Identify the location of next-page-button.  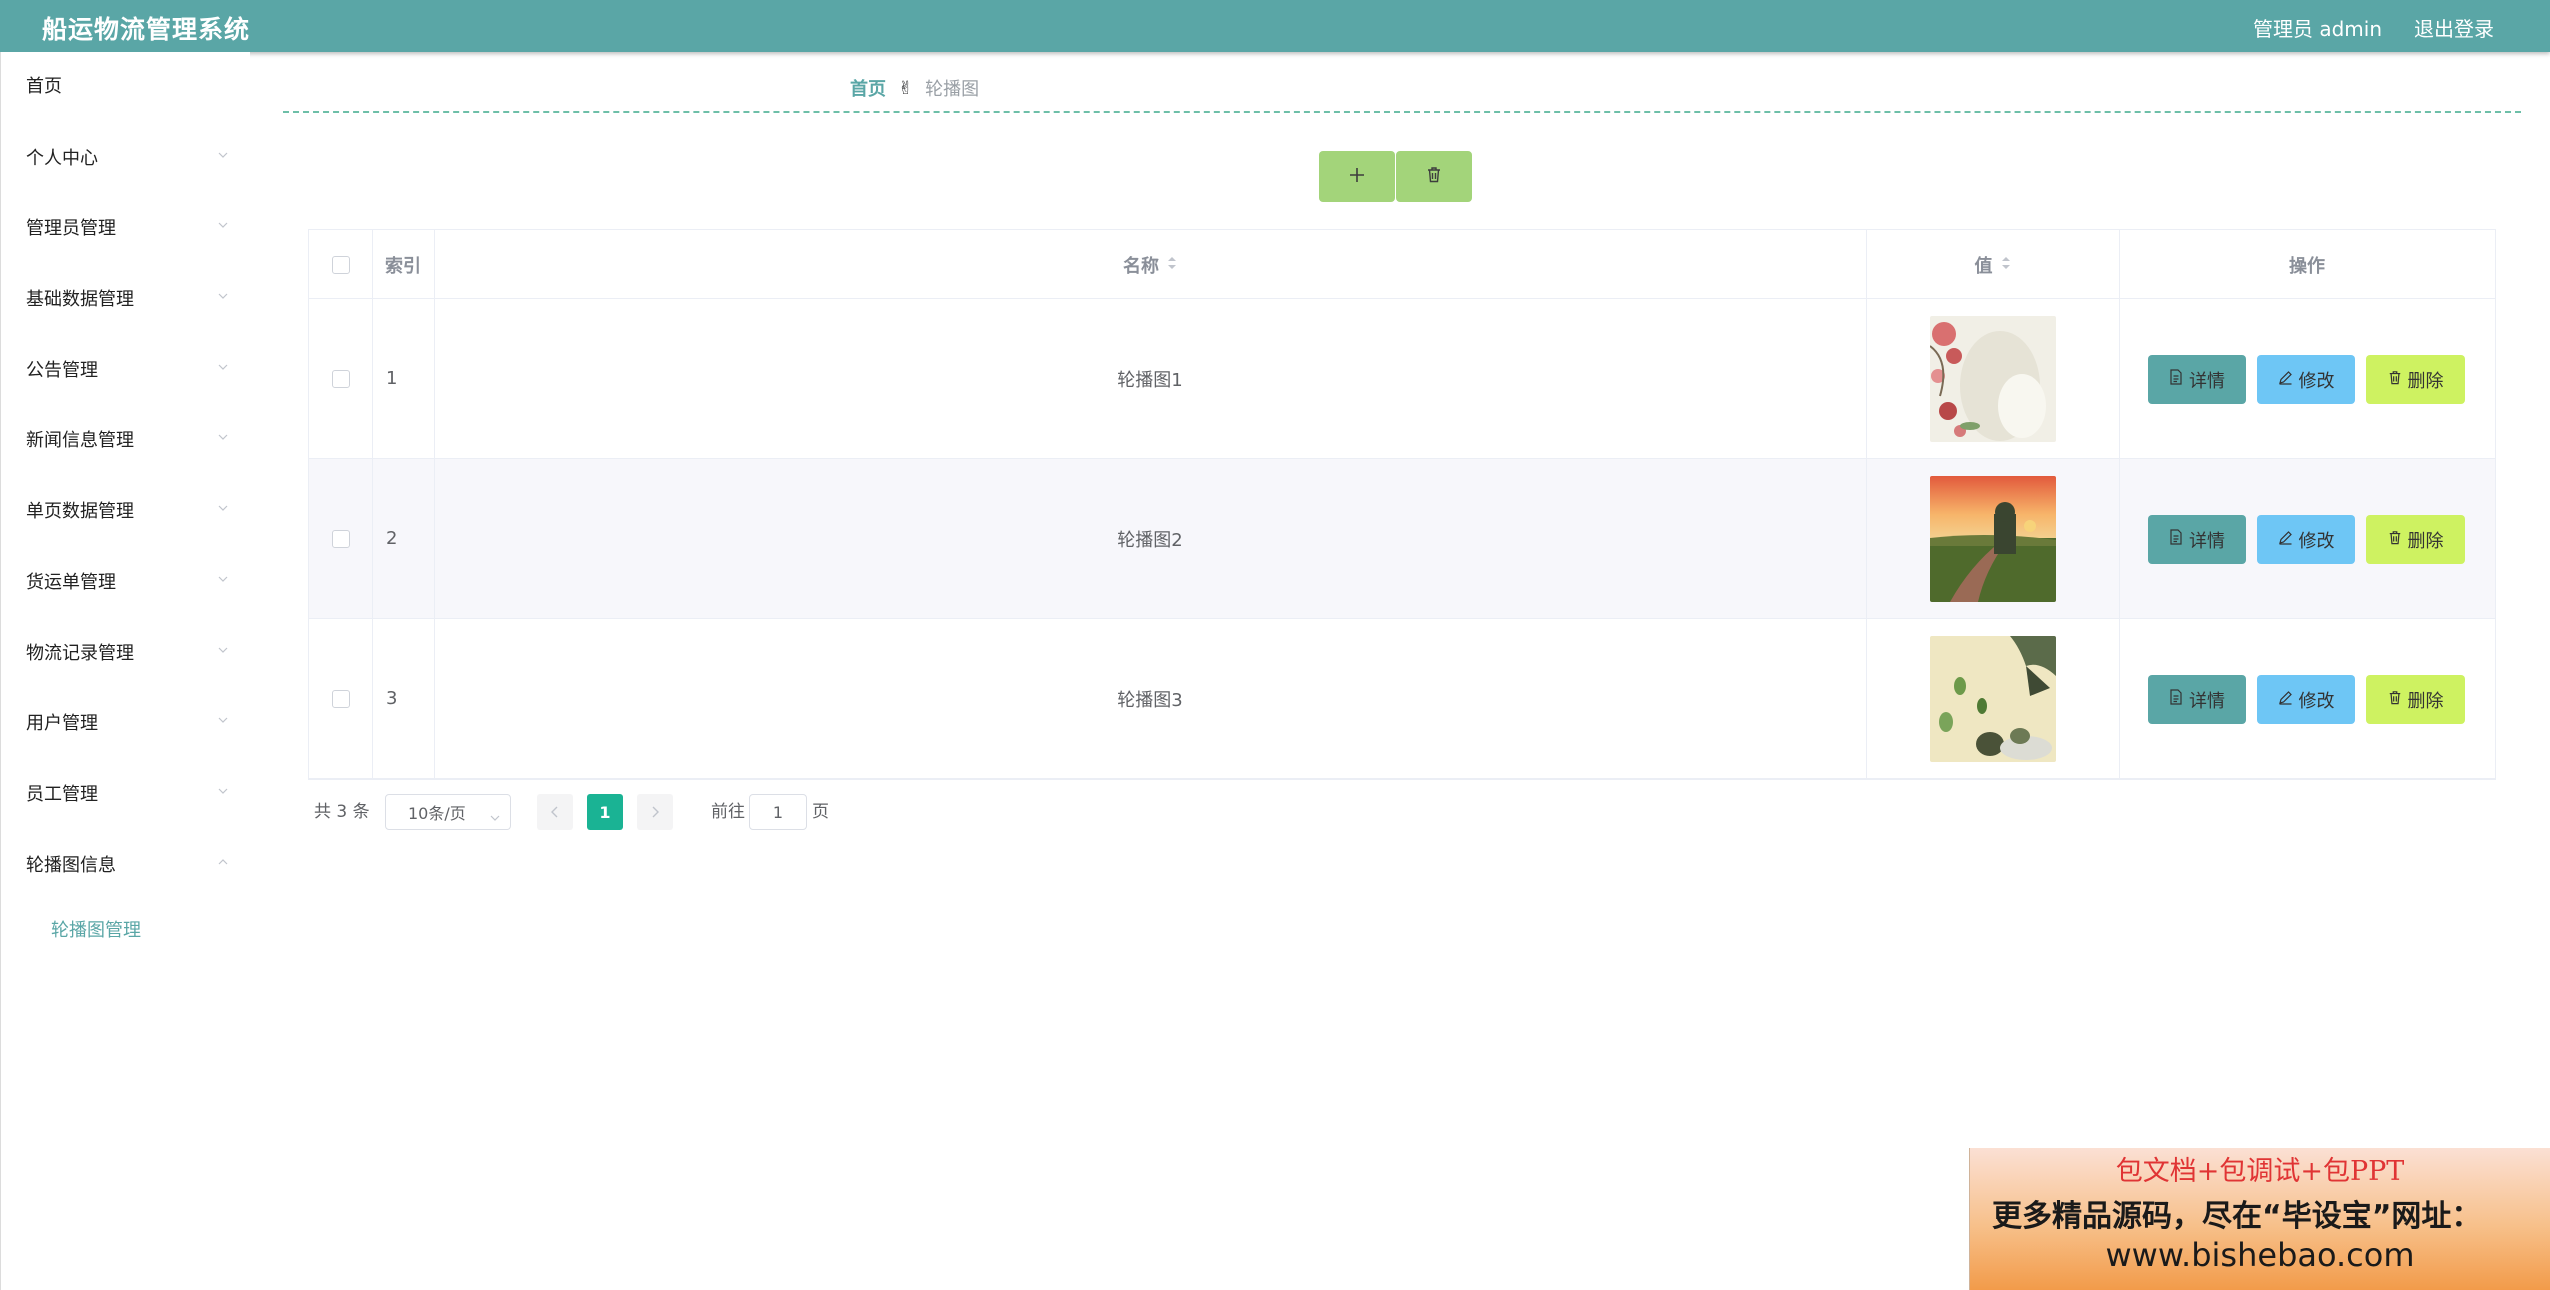
(655, 812).